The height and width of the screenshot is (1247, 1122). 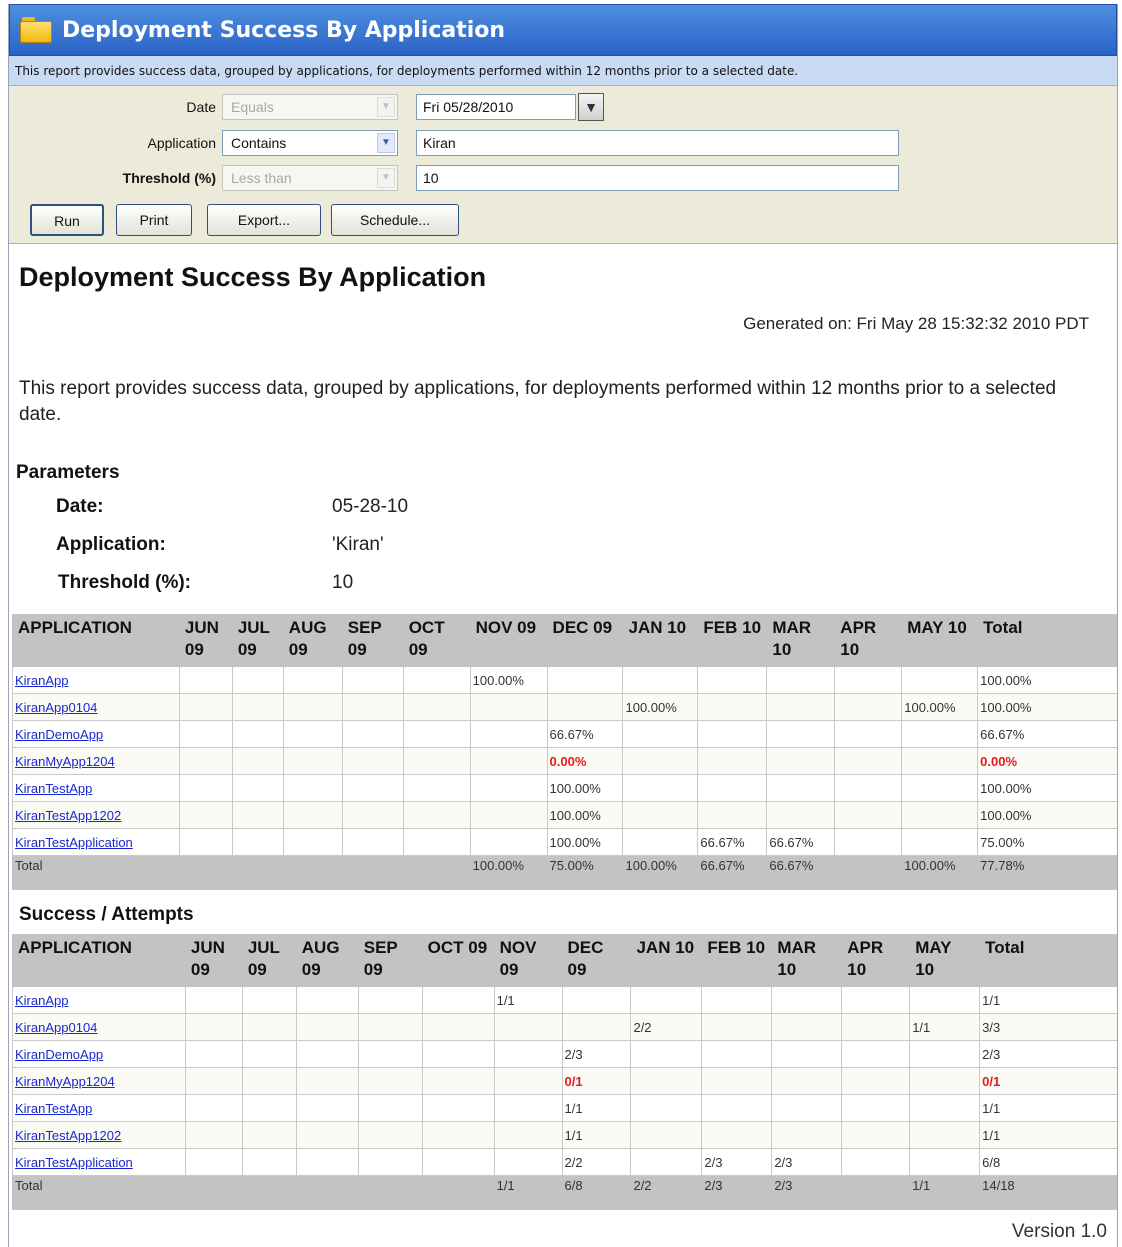 What do you see at coordinates (564, 1162) in the screenshot?
I see `table-row: KiranTestApplication 2/2 2/3 2/3 6/8` at bounding box center [564, 1162].